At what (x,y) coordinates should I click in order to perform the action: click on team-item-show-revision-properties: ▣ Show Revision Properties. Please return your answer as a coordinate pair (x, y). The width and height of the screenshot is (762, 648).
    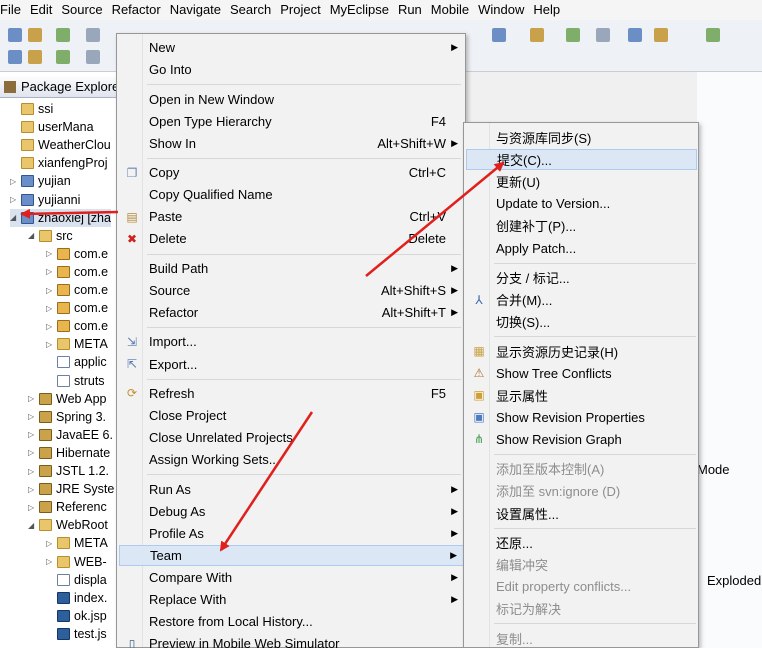
    Looking at the image, I should click on (581, 417).